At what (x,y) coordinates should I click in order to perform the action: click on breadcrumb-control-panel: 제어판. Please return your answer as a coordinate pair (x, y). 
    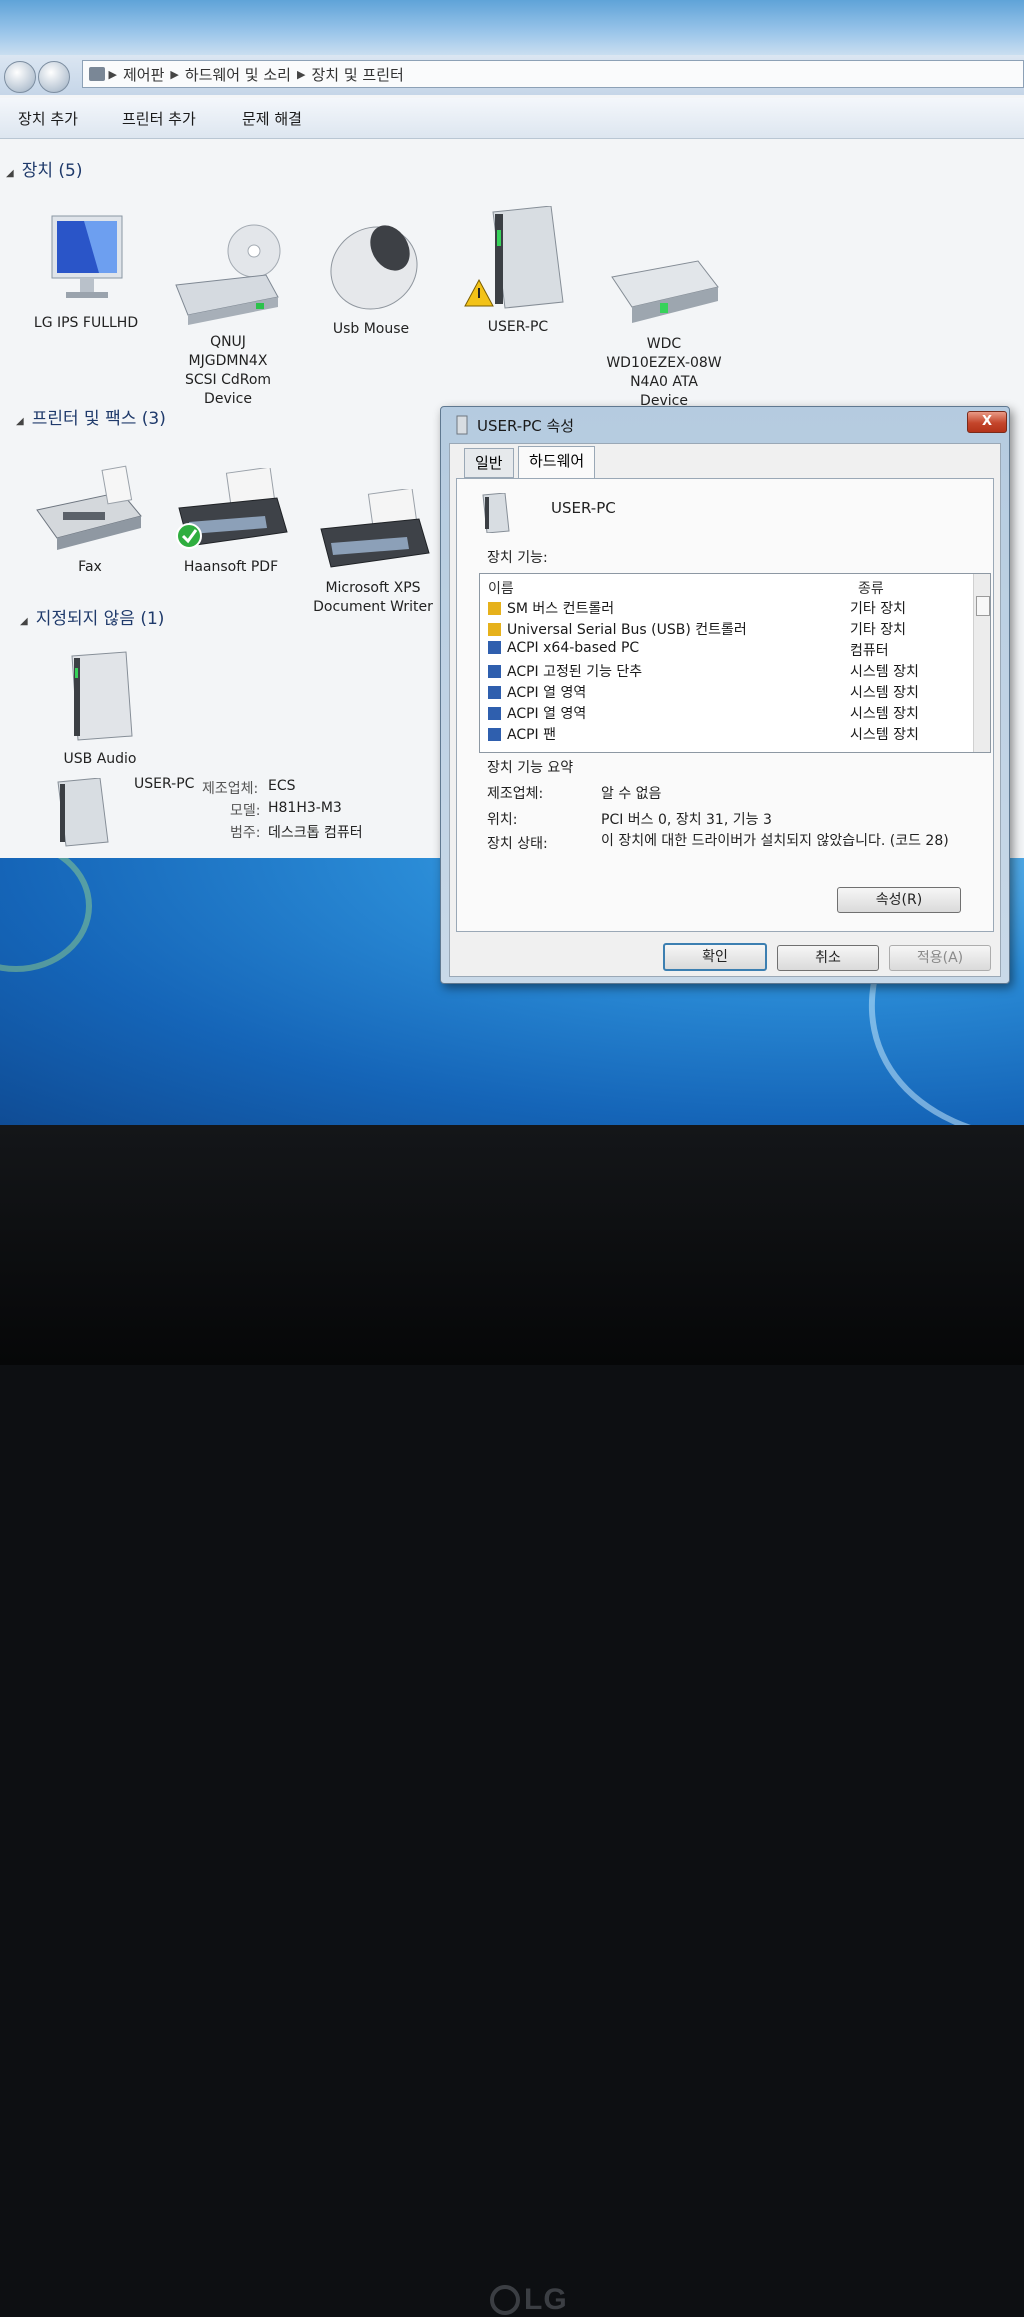
    Looking at the image, I should click on (143, 74).